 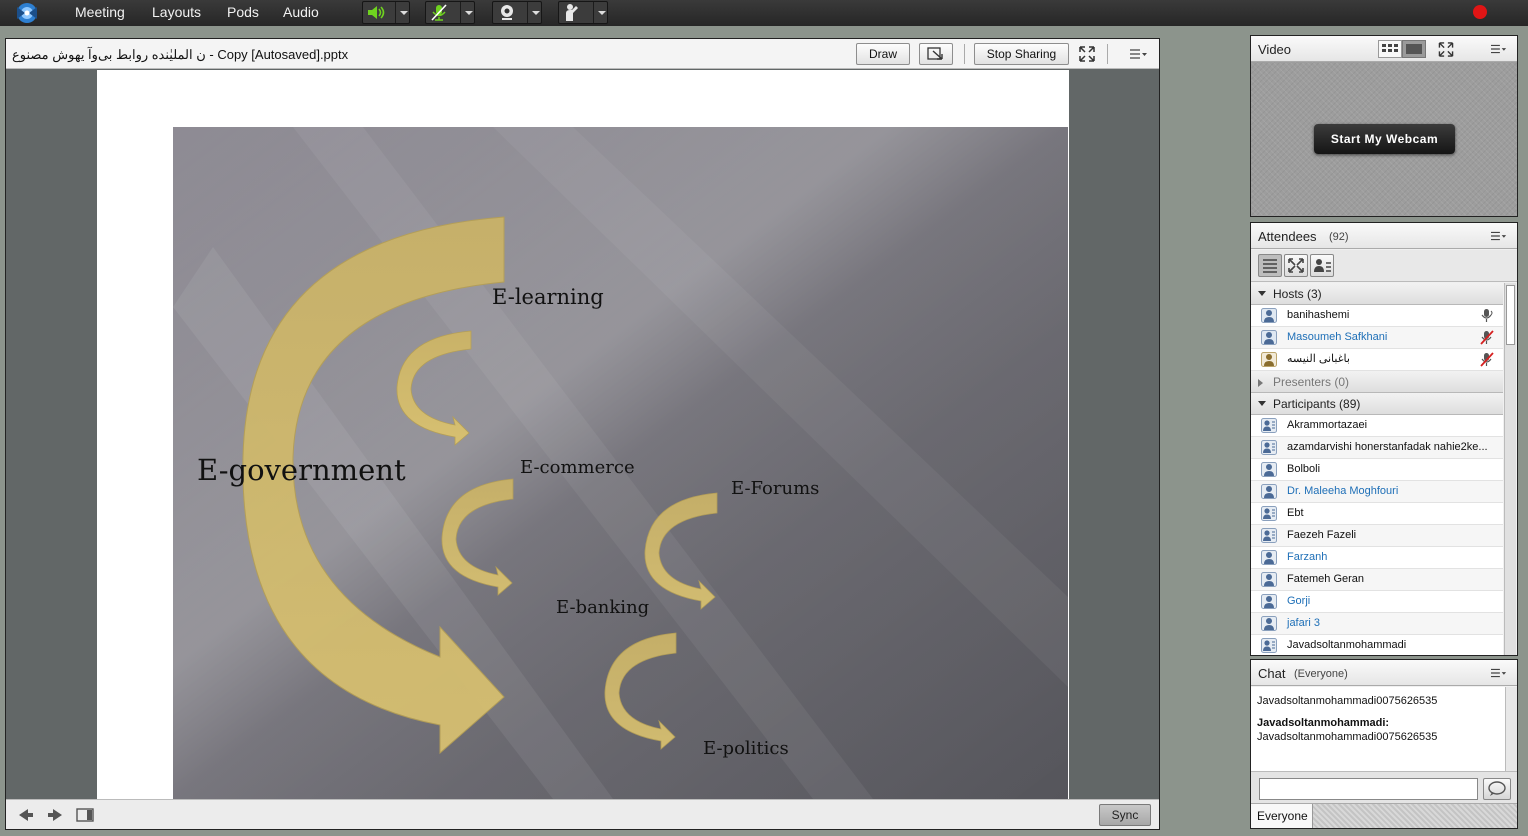 I want to click on participant-row: Fatemeh Geran, so click(x=1377, y=580).